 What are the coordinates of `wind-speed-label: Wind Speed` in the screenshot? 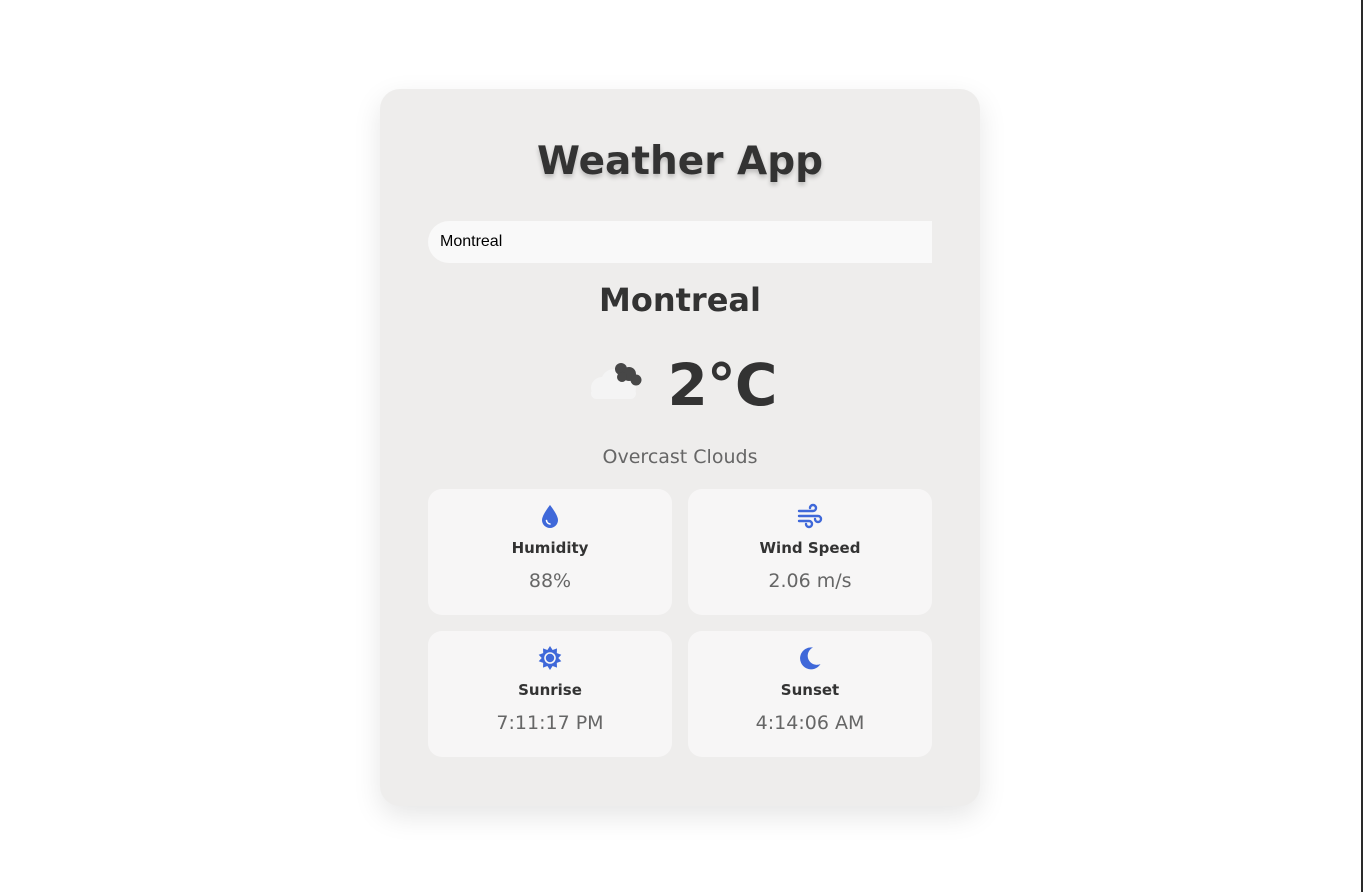 It's located at (810, 548).